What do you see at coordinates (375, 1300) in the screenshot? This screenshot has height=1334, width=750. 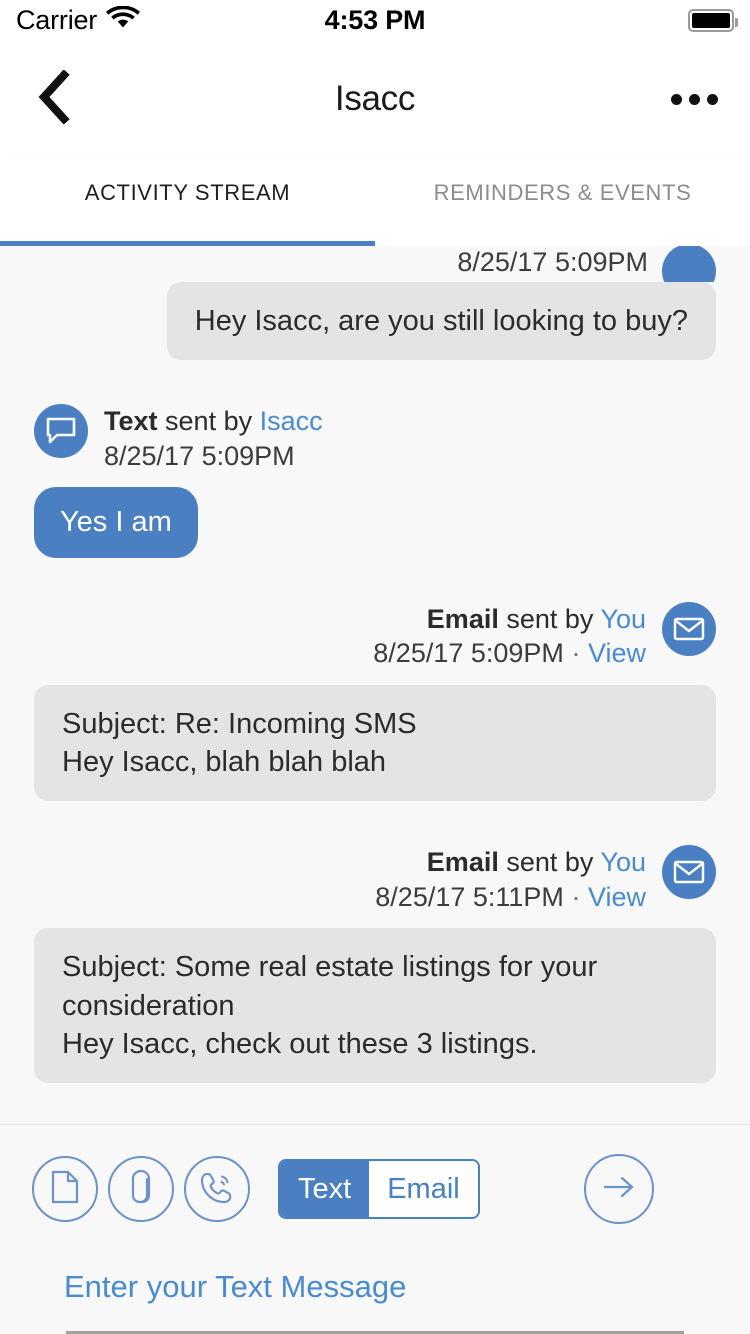 I see `message-input` at bounding box center [375, 1300].